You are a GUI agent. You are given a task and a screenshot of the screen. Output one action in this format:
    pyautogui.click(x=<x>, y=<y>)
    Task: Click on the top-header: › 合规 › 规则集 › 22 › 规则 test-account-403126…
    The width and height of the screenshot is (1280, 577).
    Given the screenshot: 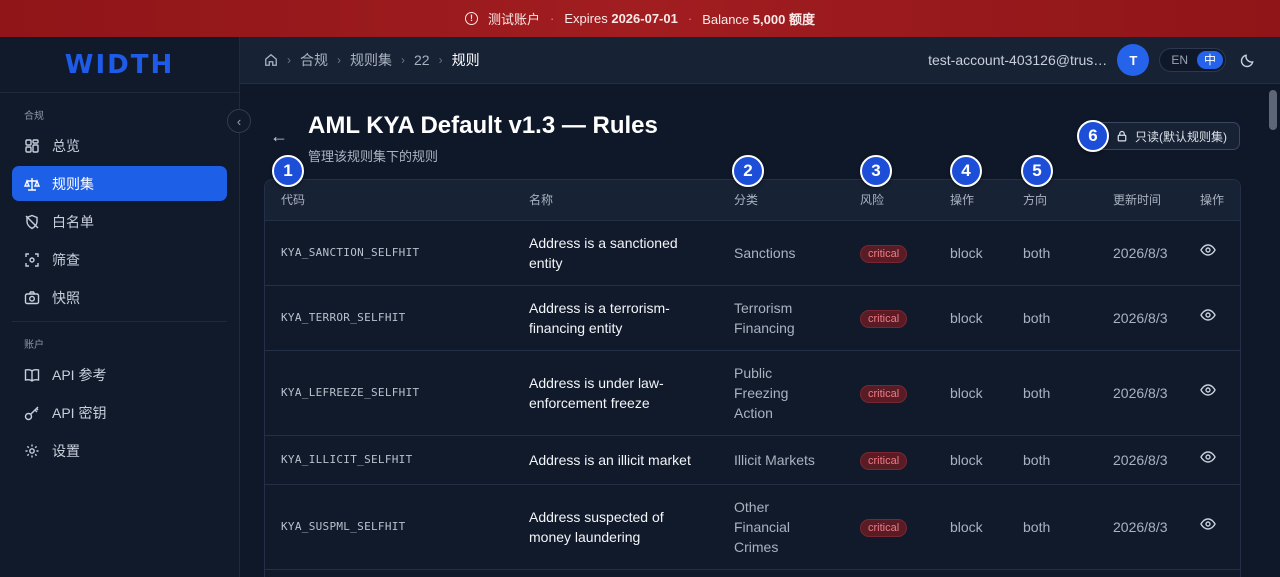 What is the action you would take?
    pyautogui.click(x=760, y=60)
    